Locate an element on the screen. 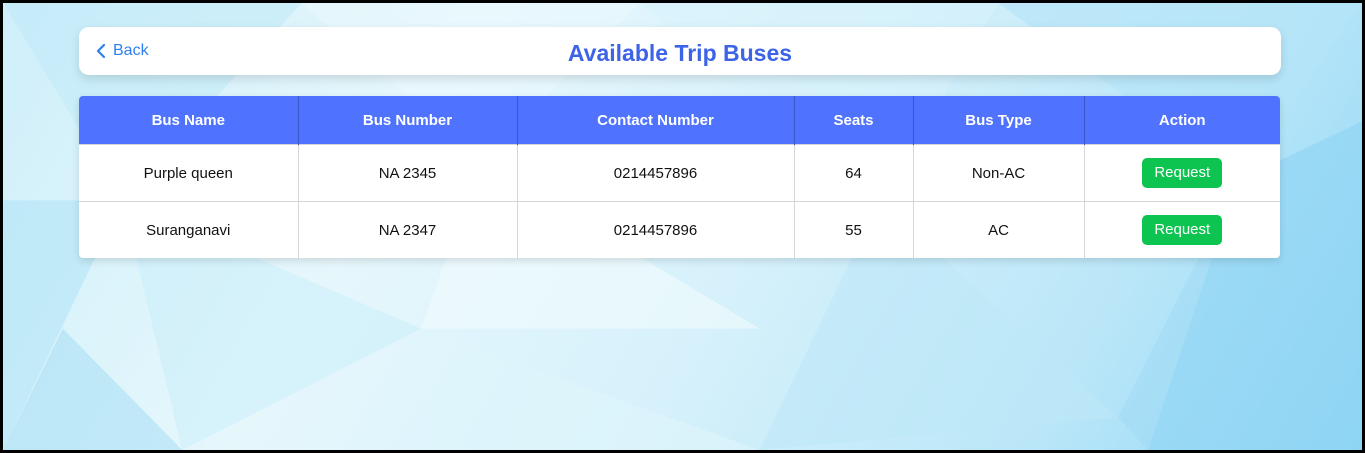 Image resolution: width=1365 pixels, height=453 pixels. cell-bus-name: Purple queen is located at coordinates (189, 173).